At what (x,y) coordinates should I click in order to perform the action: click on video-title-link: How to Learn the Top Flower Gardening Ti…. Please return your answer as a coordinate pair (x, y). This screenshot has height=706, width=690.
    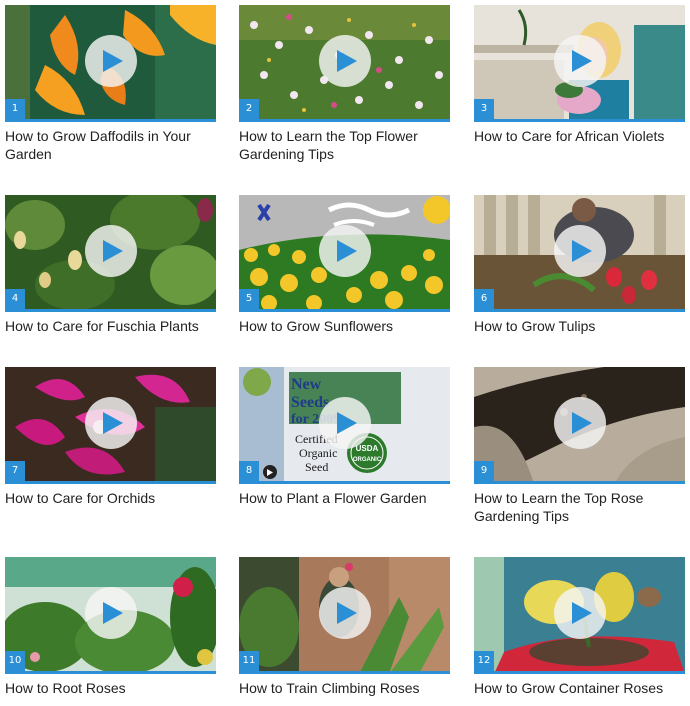
    Looking at the image, I should click on (344, 145).